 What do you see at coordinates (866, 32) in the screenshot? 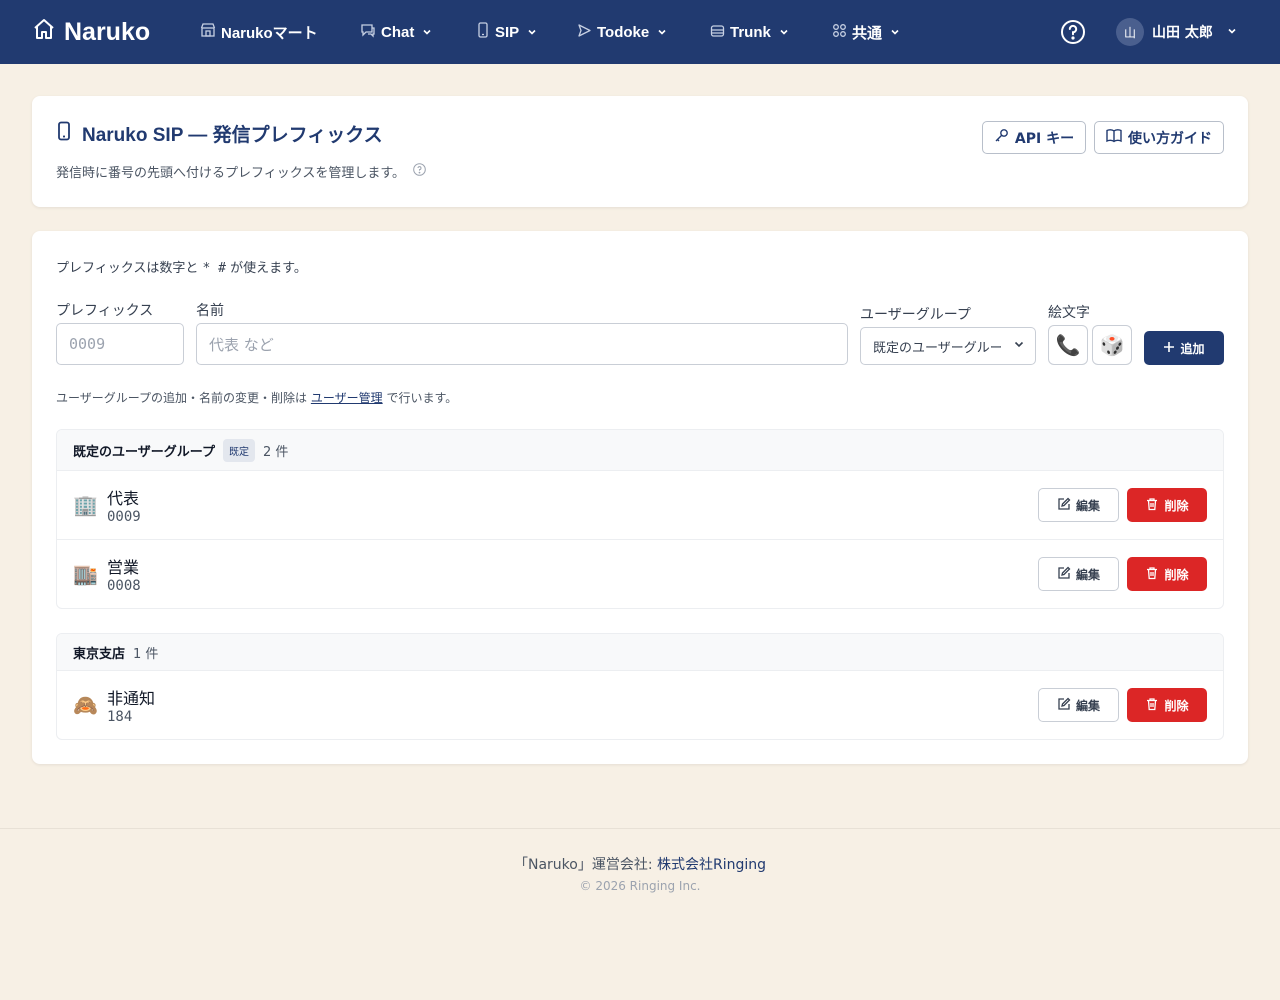
I see `nav-item-common: 共通` at bounding box center [866, 32].